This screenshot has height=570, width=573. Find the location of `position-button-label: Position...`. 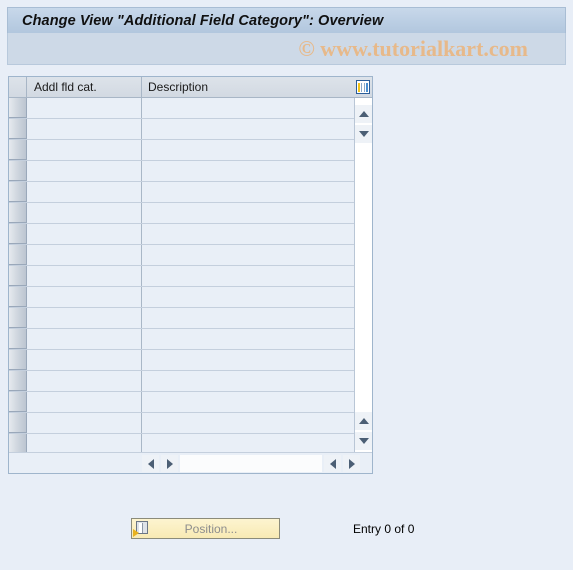

position-button-label: Position... is located at coordinates (211, 528).